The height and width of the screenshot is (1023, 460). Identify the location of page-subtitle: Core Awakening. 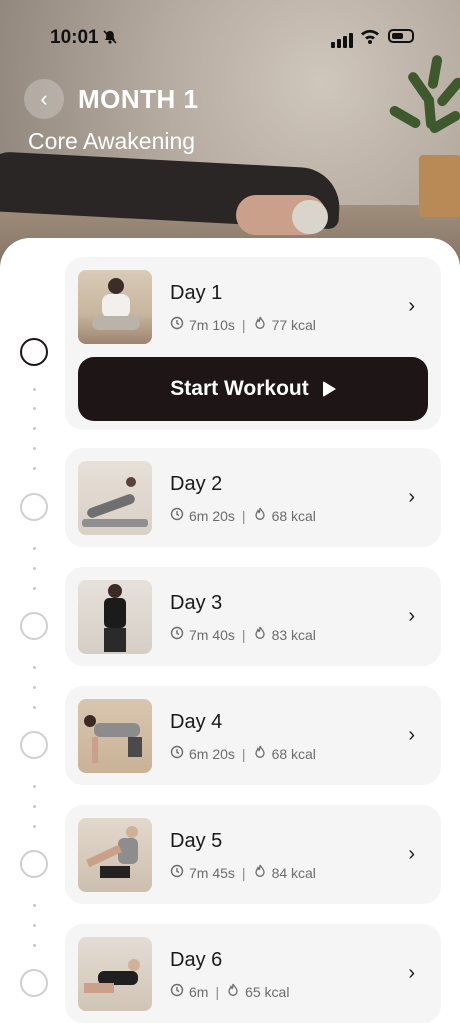
(112, 141).